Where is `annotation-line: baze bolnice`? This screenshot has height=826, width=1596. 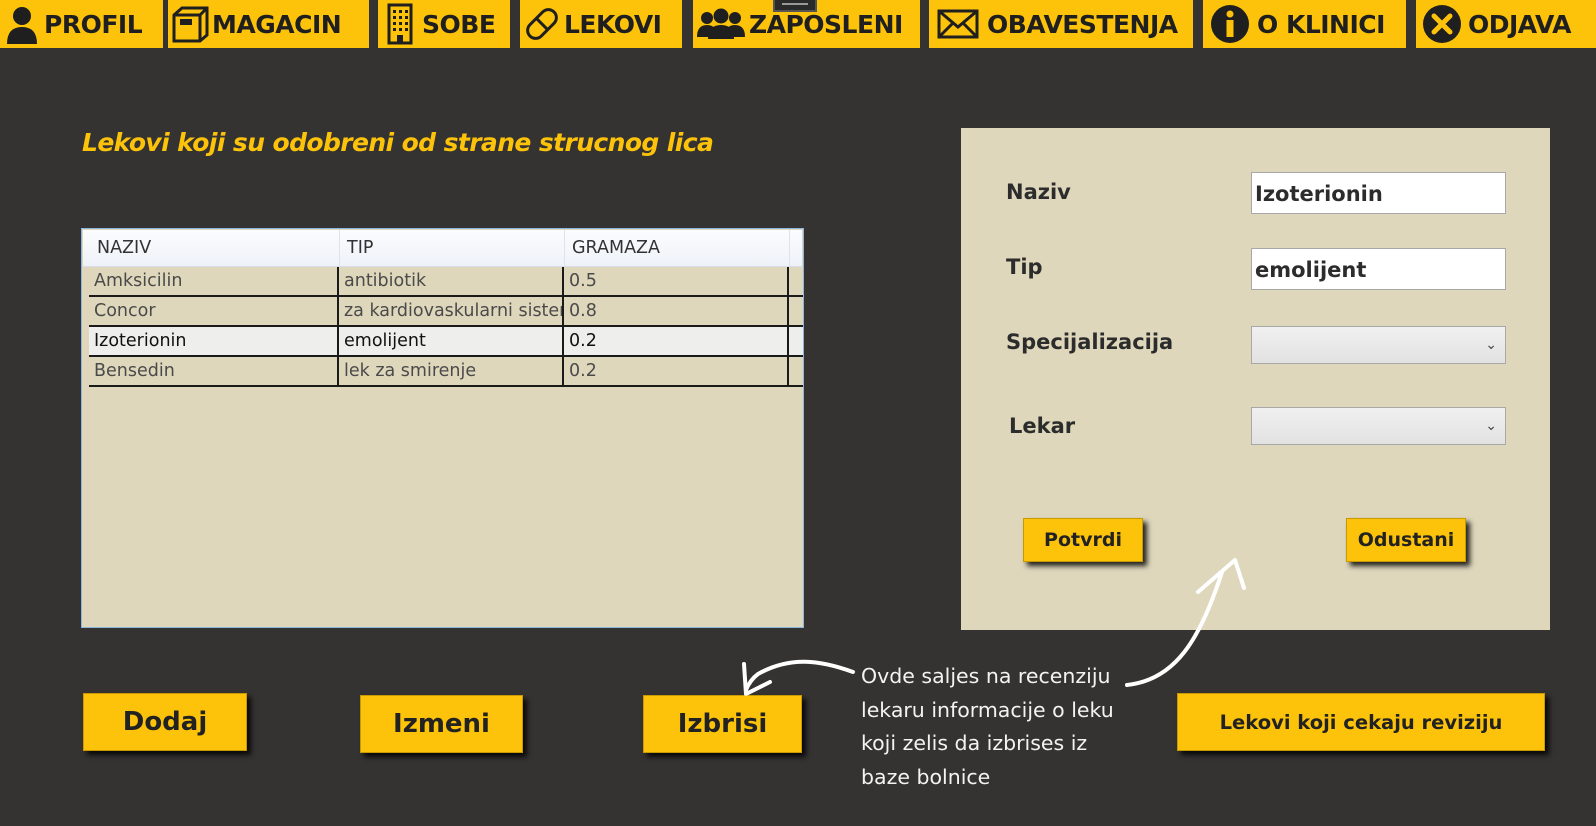
annotation-line: baze bolnice is located at coordinates (926, 776).